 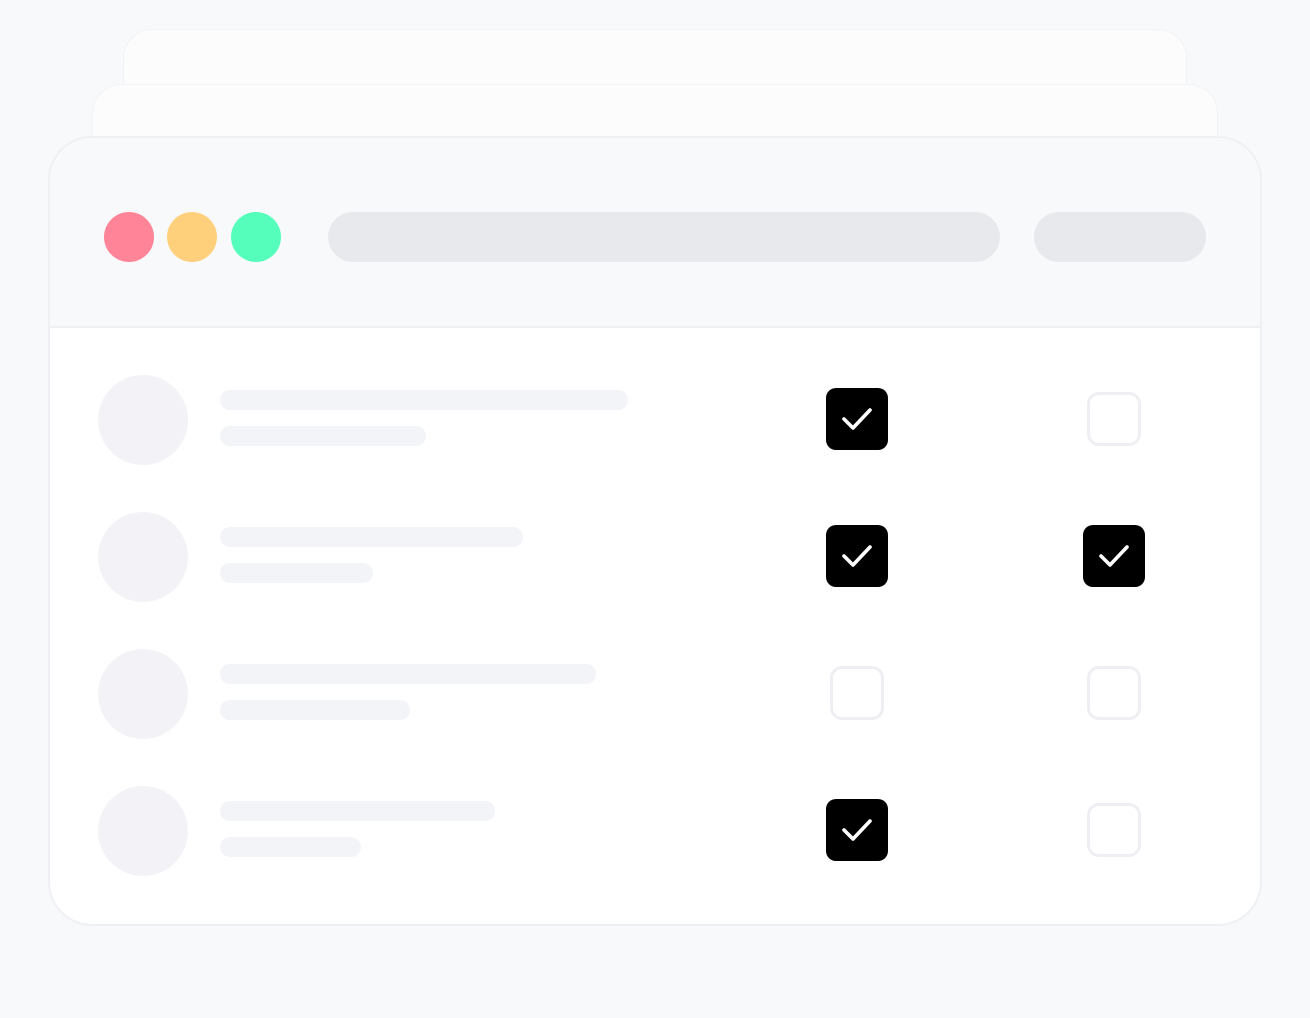 I want to click on action-button-placeholder, so click(x=1120, y=237).